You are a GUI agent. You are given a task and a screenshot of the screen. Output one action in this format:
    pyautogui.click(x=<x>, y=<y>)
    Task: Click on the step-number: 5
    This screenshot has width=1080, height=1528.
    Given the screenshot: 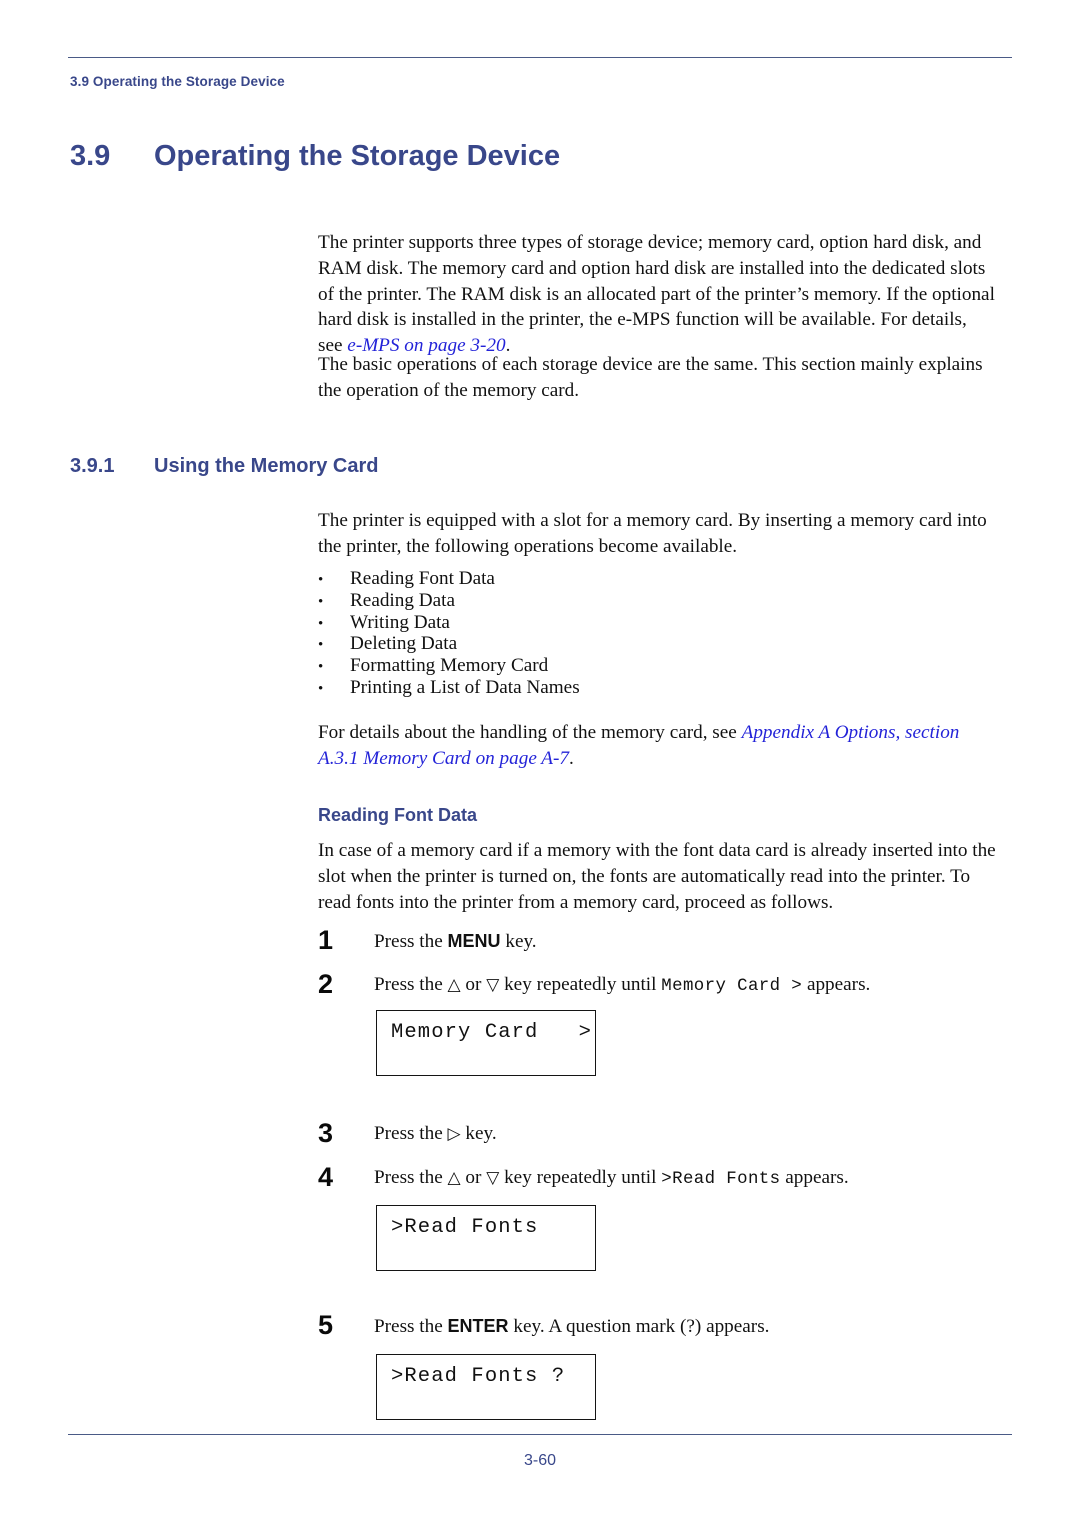 What is the action you would take?
    pyautogui.click(x=326, y=1325)
    